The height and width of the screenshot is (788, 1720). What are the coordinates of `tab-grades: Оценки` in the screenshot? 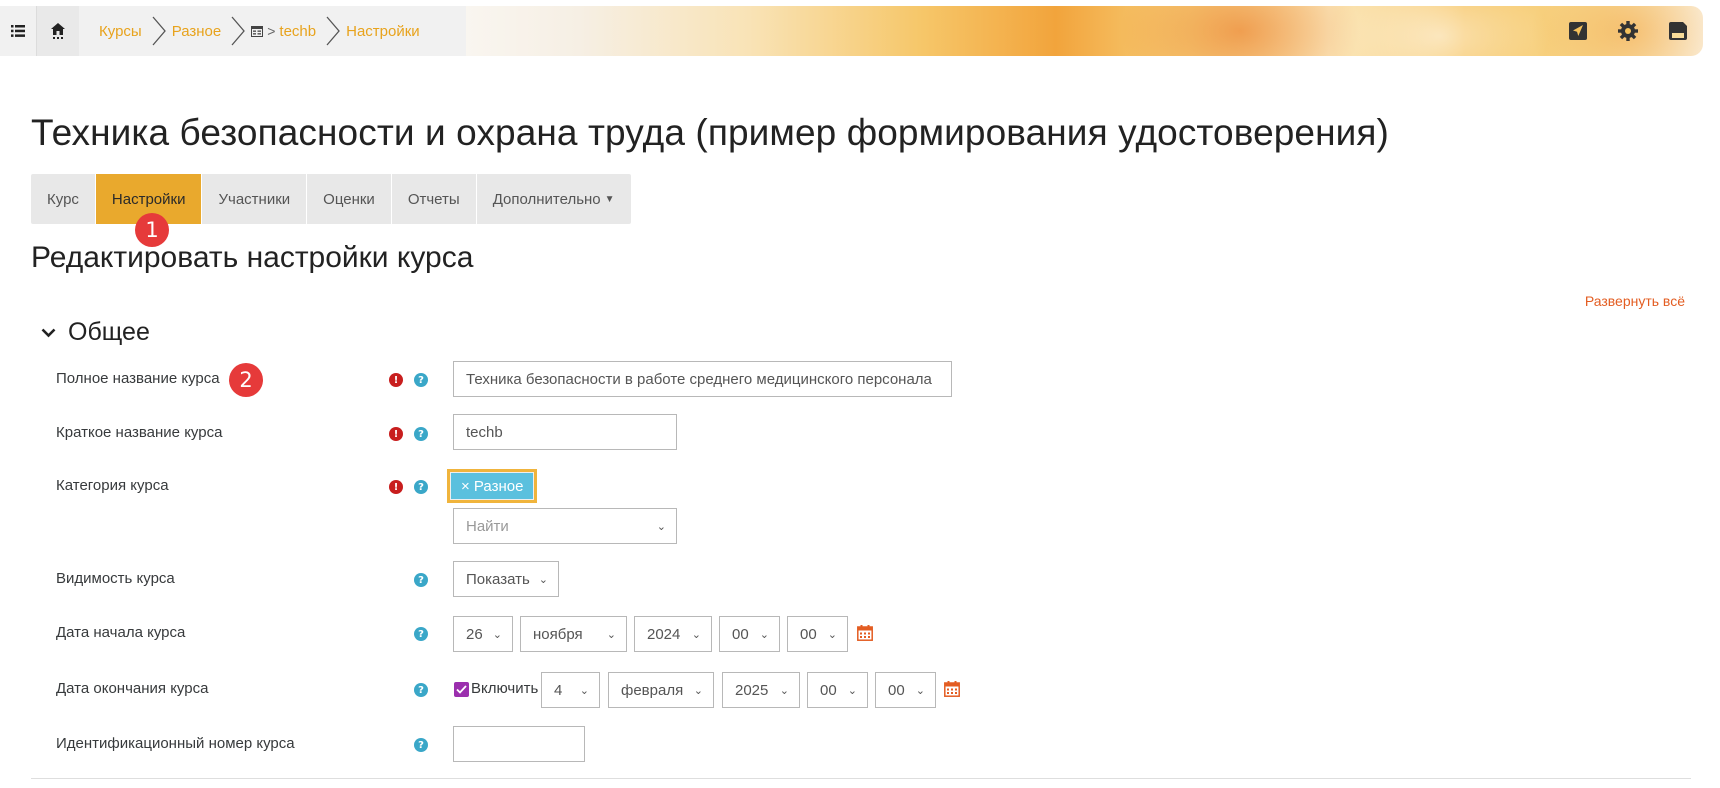 It's located at (349, 199).